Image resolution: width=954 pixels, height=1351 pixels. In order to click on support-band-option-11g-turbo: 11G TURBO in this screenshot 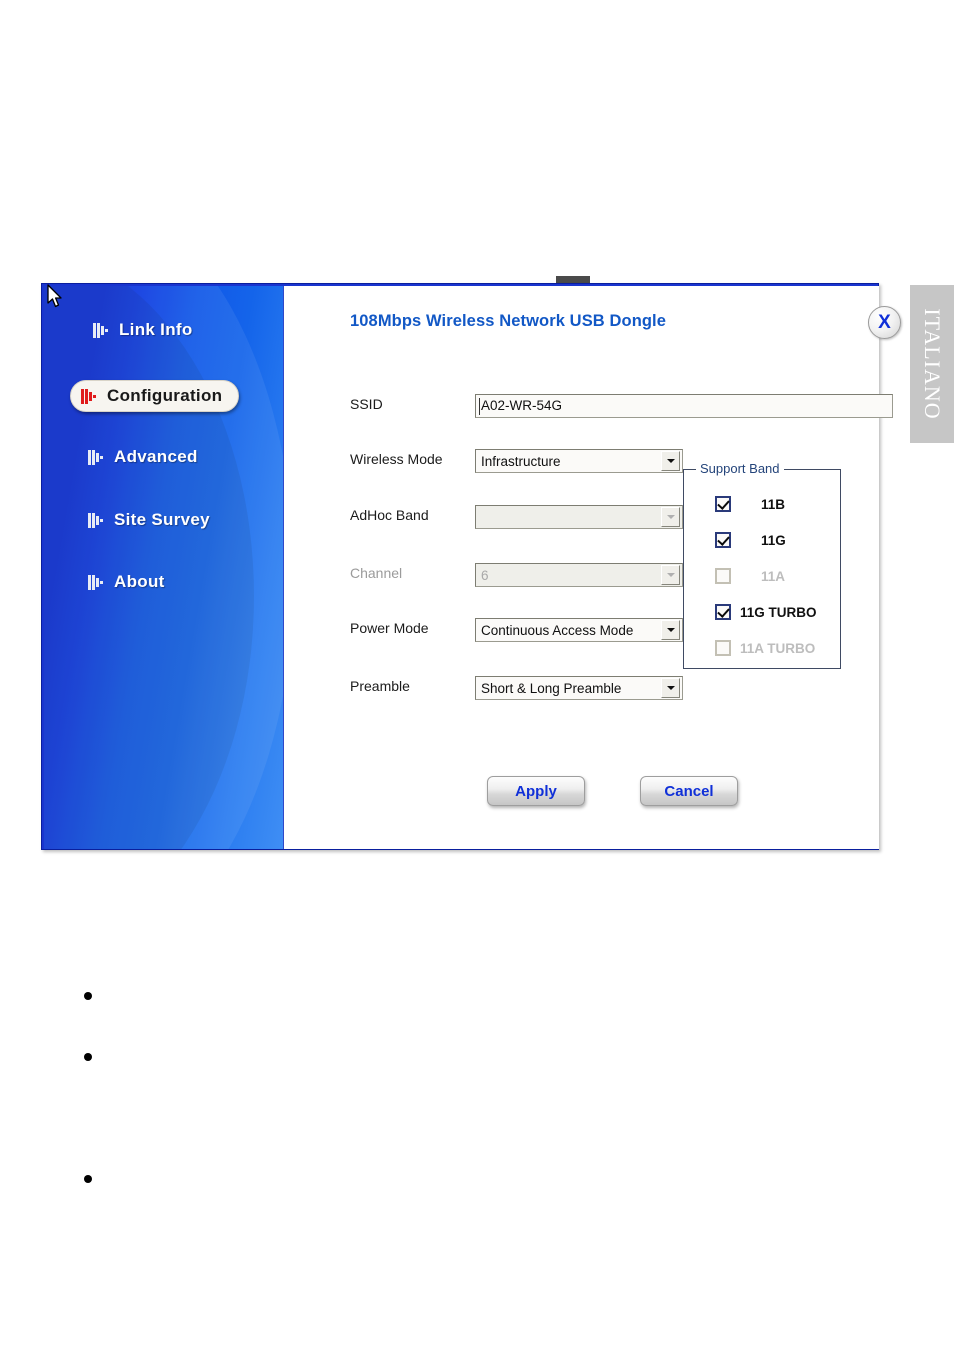, I will do `click(766, 612)`.